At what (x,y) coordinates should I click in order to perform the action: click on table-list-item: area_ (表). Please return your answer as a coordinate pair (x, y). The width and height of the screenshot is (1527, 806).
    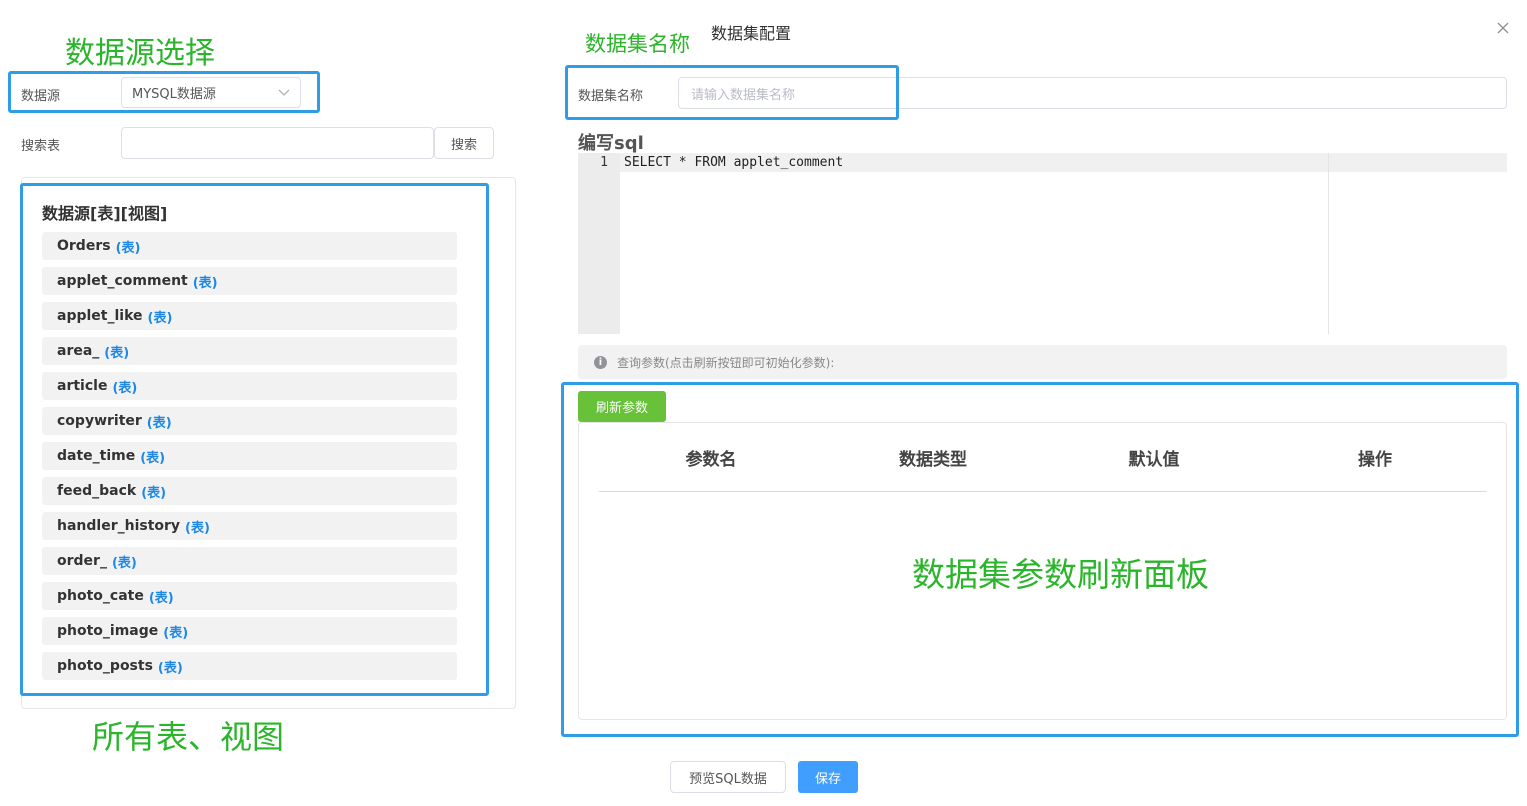
    Looking at the image, I should click on (249, 351).